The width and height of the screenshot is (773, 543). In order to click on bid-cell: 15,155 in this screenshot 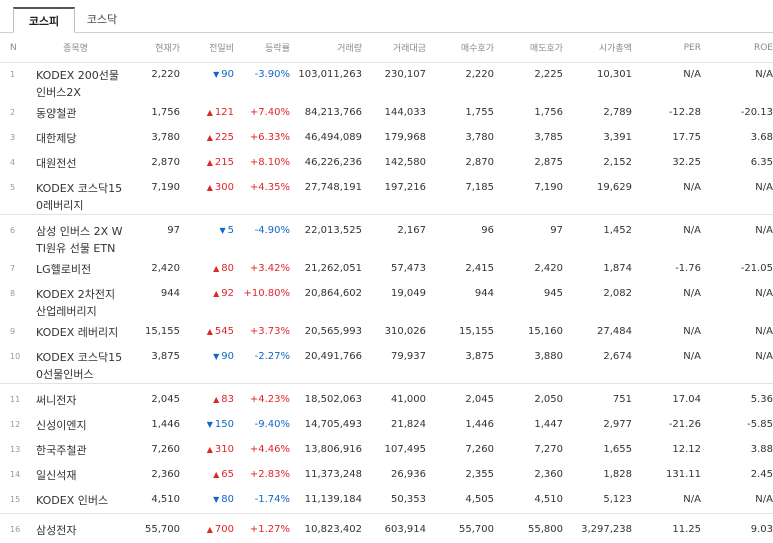, I will do `click(476, 331)`.